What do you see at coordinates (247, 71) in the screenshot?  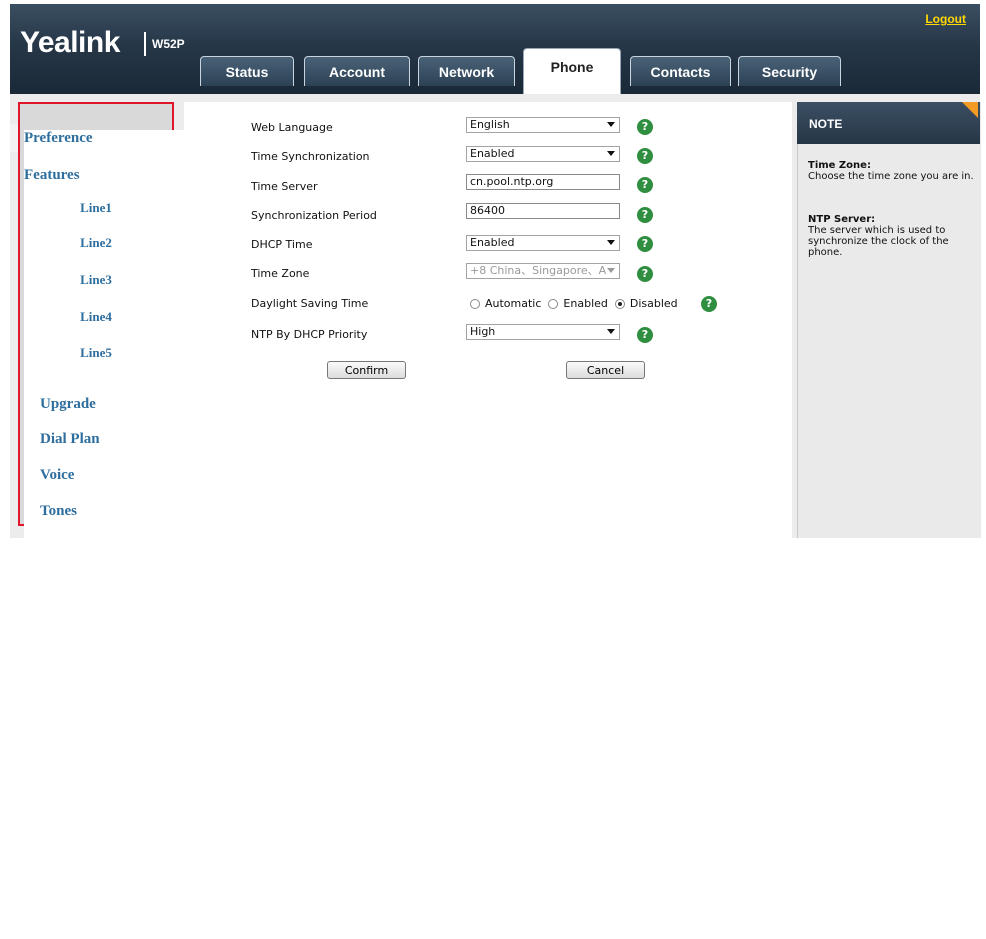 I see `tab-status: Status` at bounding box center [247, 71].